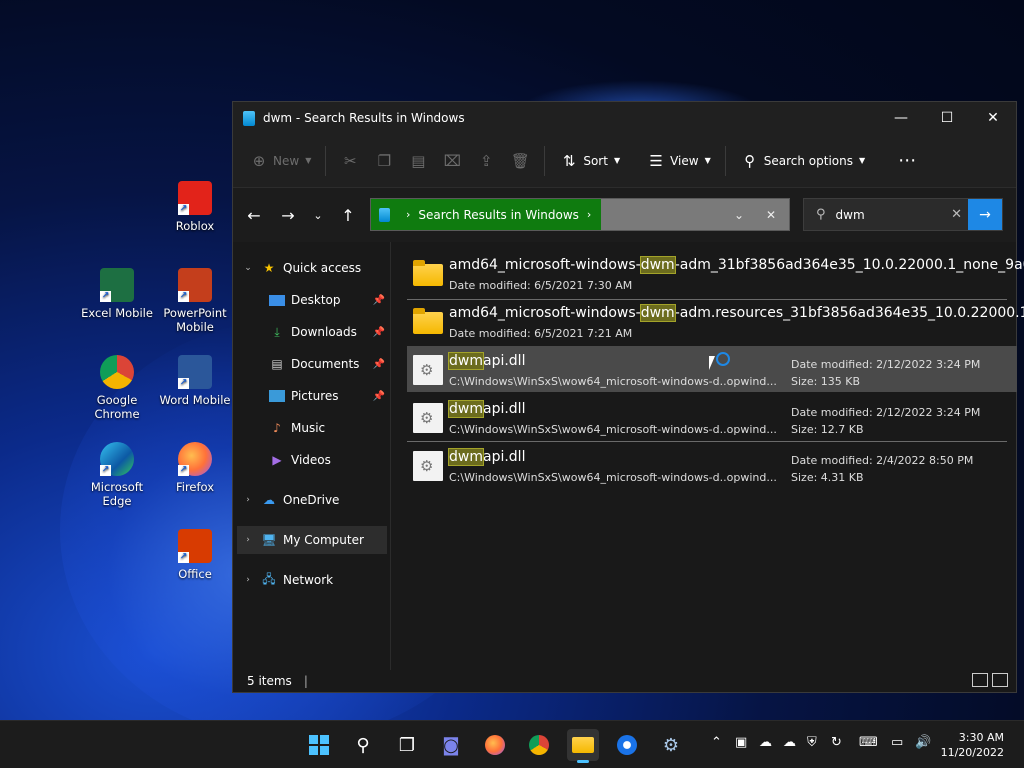 The width and height of the screenshot is (1024, 768). I want to click on clear-search-icon: ✕, so click(956, 214).